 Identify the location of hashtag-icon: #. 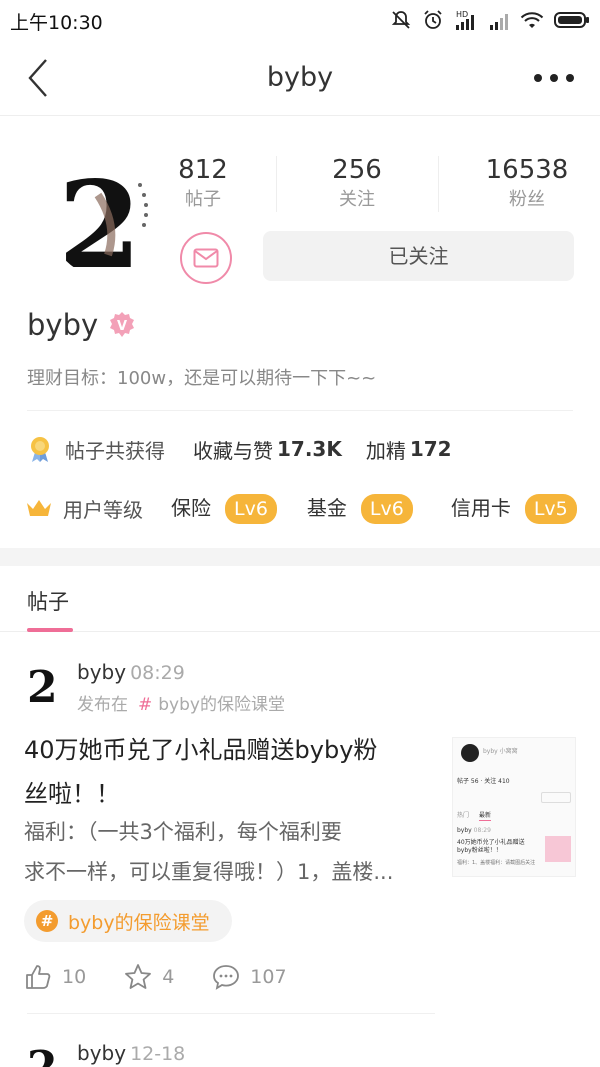
(47, 921).